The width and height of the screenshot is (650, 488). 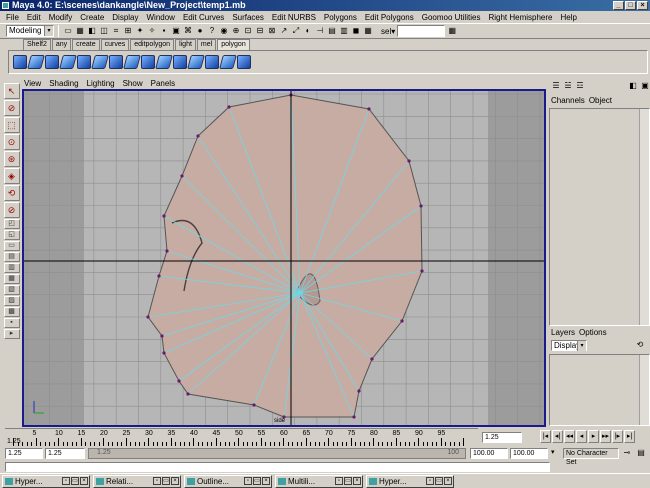 What do you see at coordinates (11, 279) in the screenshot?
I see `layout-hypergraph-icon: ▦` at bounding box center [11, 279].